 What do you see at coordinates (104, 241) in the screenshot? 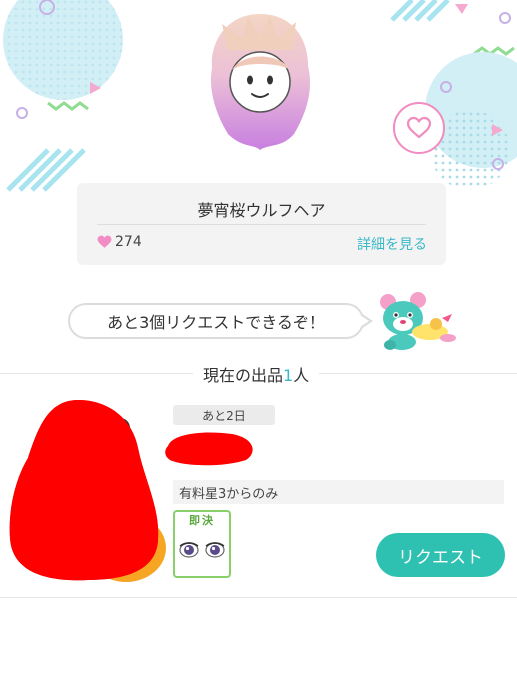
I see `heart-filled-icon` at bounding box center [104, 241].